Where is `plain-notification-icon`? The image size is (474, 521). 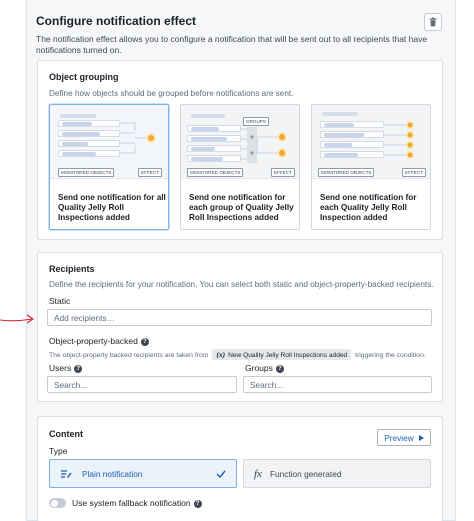 plain-notification-icon is located at coordinates (66, 473).